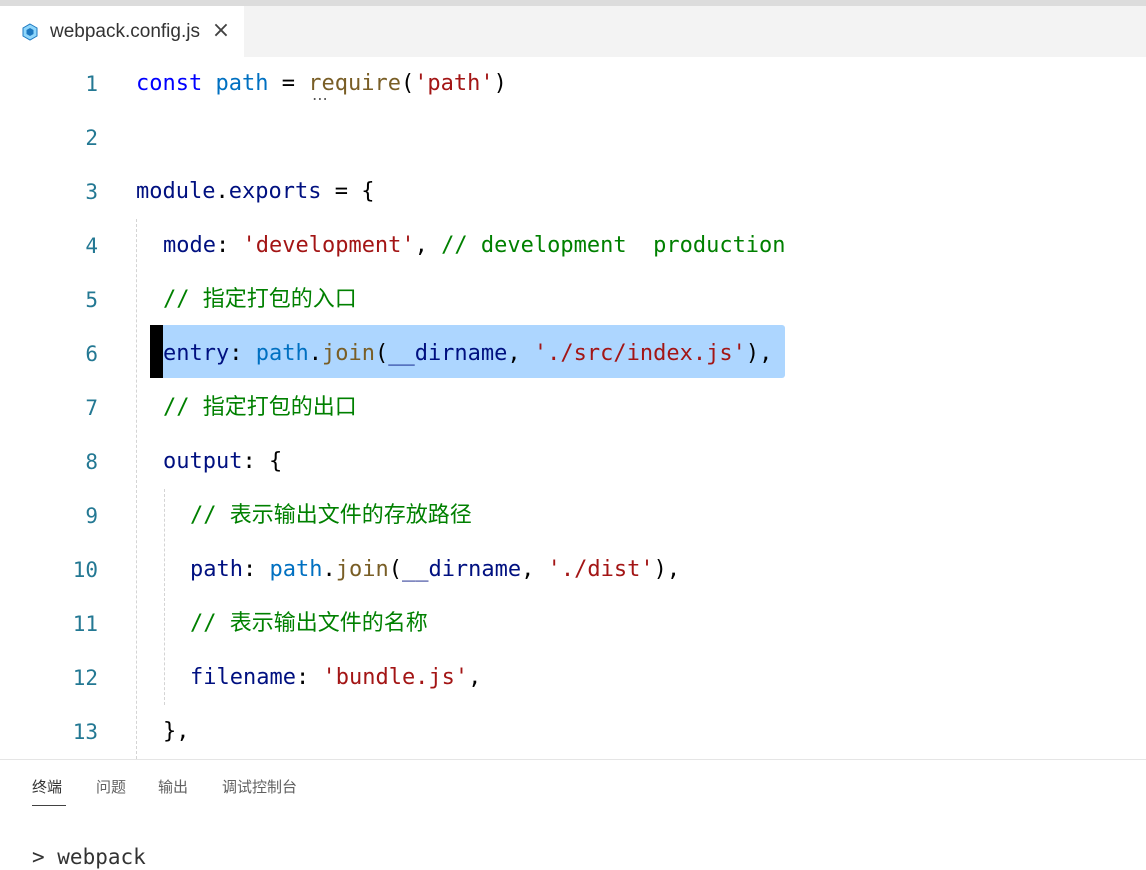 The width and height of the screenshot is (1146, 870). I want to click on line-number: 8, so click(91, 462).